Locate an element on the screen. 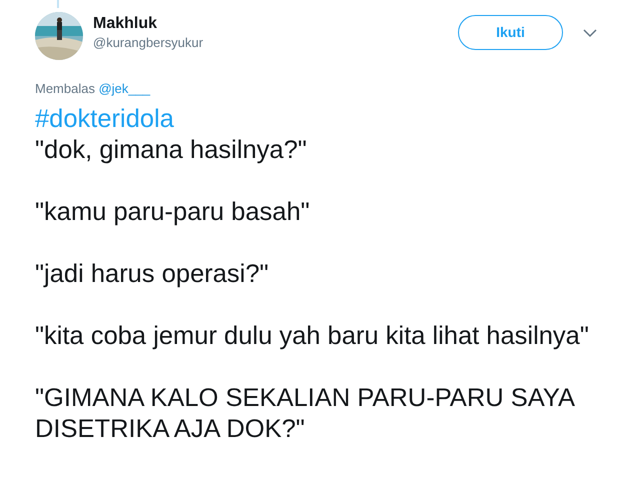 This screenshot has height=495, width=627. tweet-paragraph: "jadi harus operasi?" is located at coordinates (152, 274).